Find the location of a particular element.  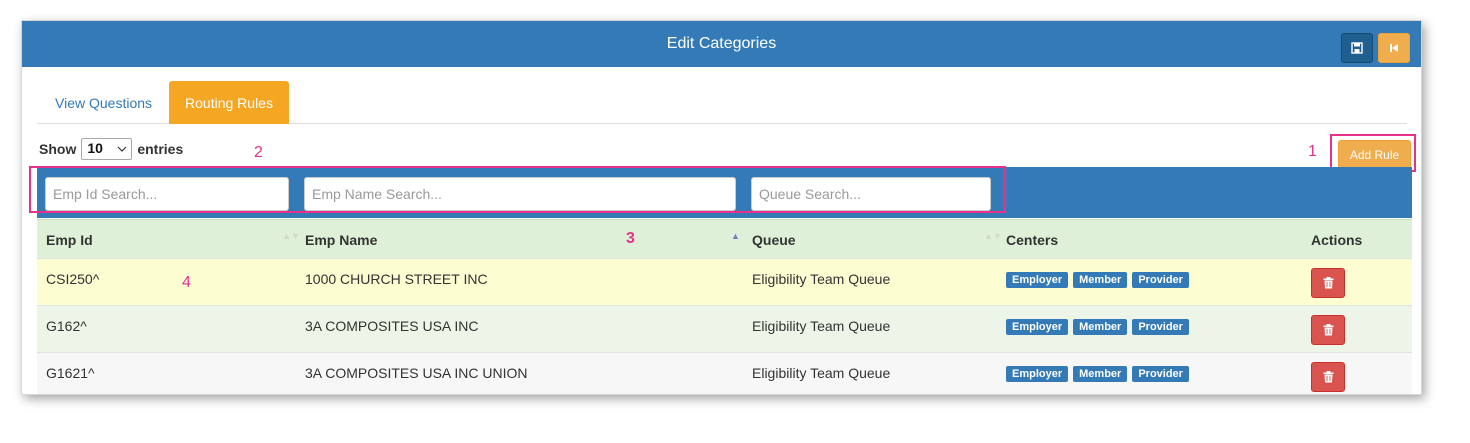

skip-back-icon is located at coordinates (1394, 48).